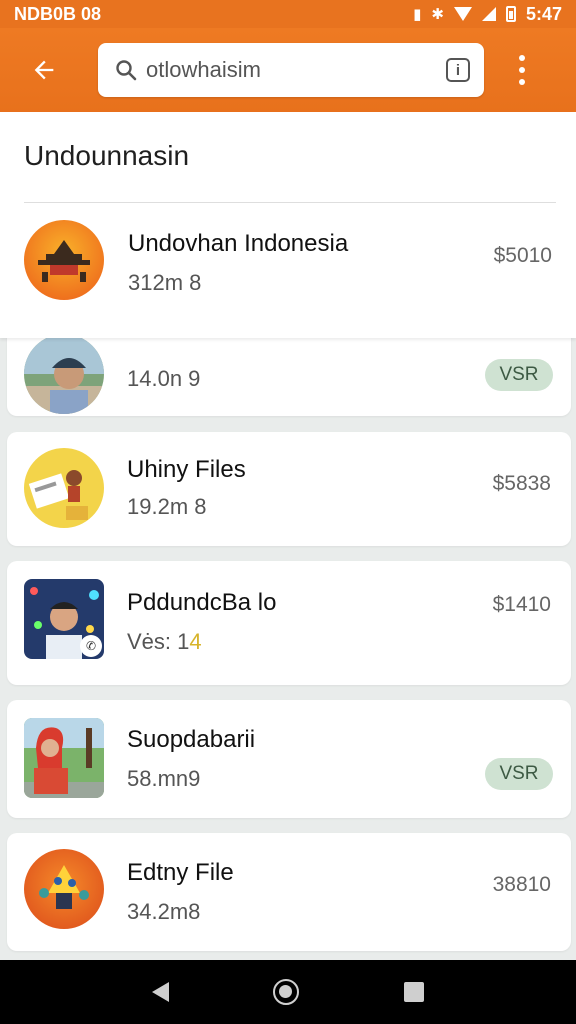 This screenshot has width=576, height=1024. I want to click on item-subtitle: Vės: 14, so click(164, 642).